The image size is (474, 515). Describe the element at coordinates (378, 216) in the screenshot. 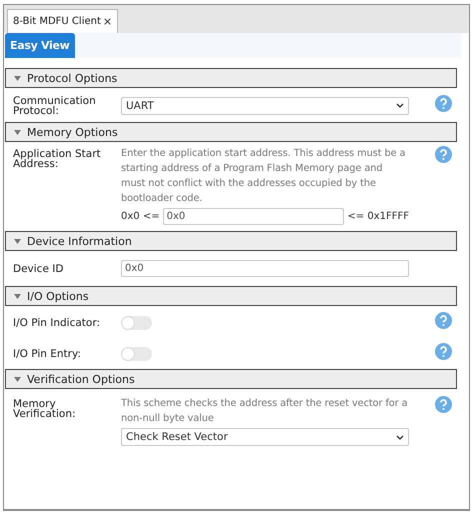

I see `max-label: <= 0x1FFFF` at that location.